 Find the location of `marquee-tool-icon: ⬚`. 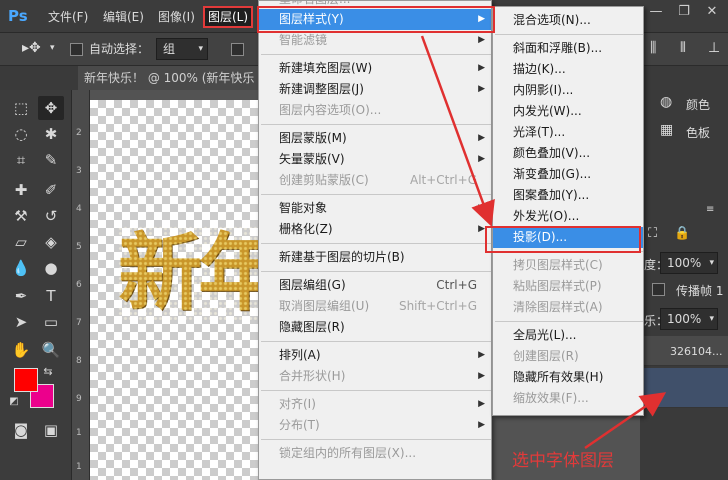

marquee-tool-icon: ⬚ is located at coordinates (21, 108).